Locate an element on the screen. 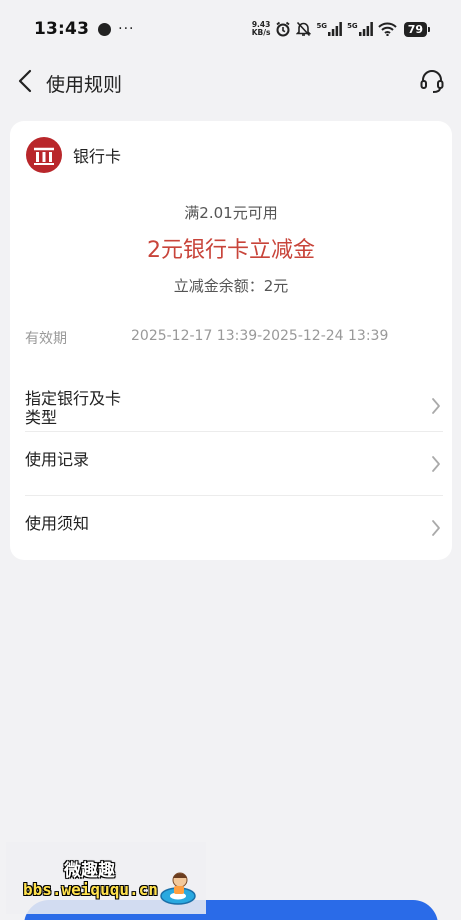  signal-2-label: 5G is located at coordinates (352, 26).